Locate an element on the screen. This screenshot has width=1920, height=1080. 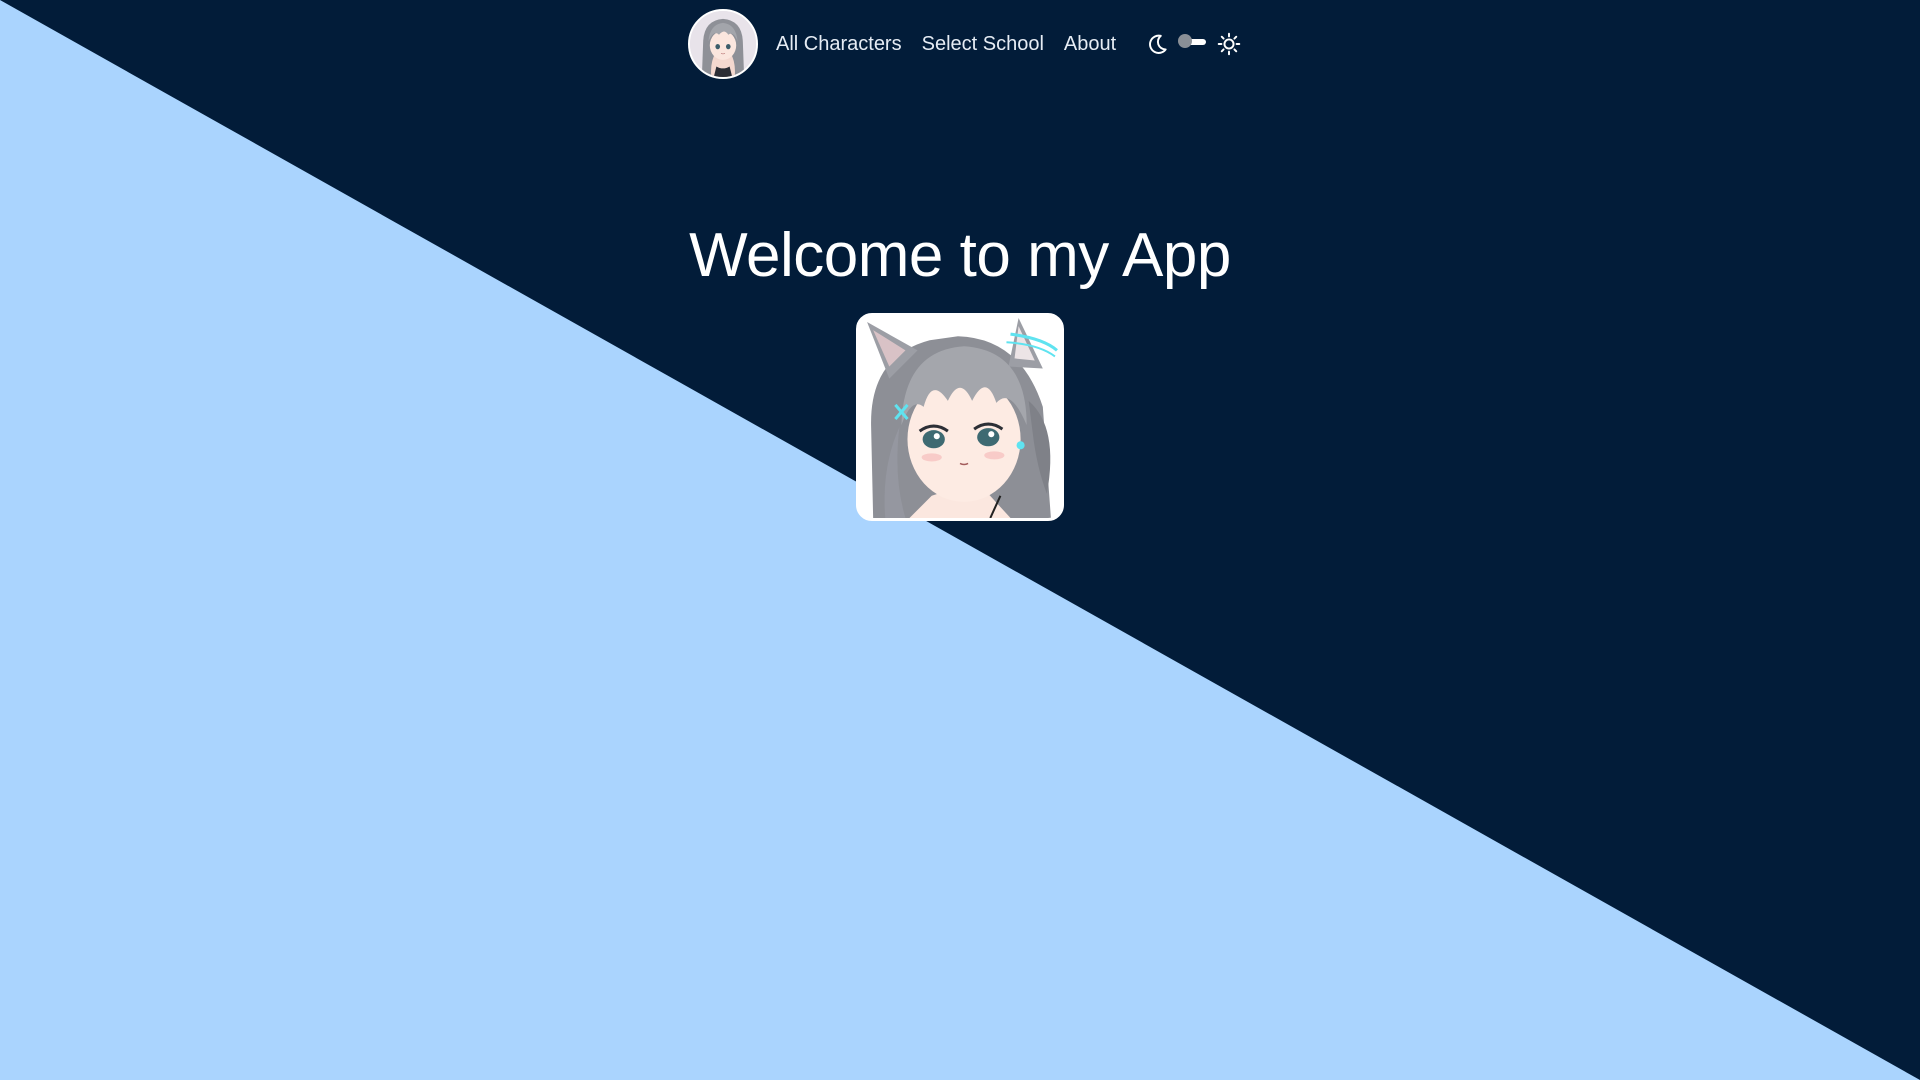
nav-links: All Characters Select School About is located at coordinates (956, 44).